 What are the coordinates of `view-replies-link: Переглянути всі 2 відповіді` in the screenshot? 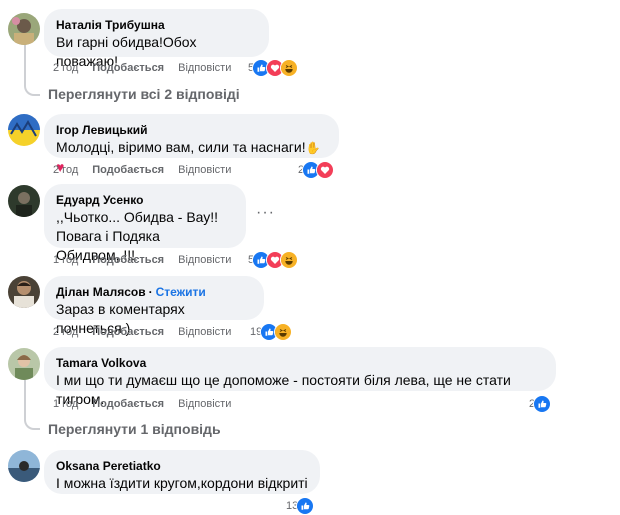 It's located at (144, 94).